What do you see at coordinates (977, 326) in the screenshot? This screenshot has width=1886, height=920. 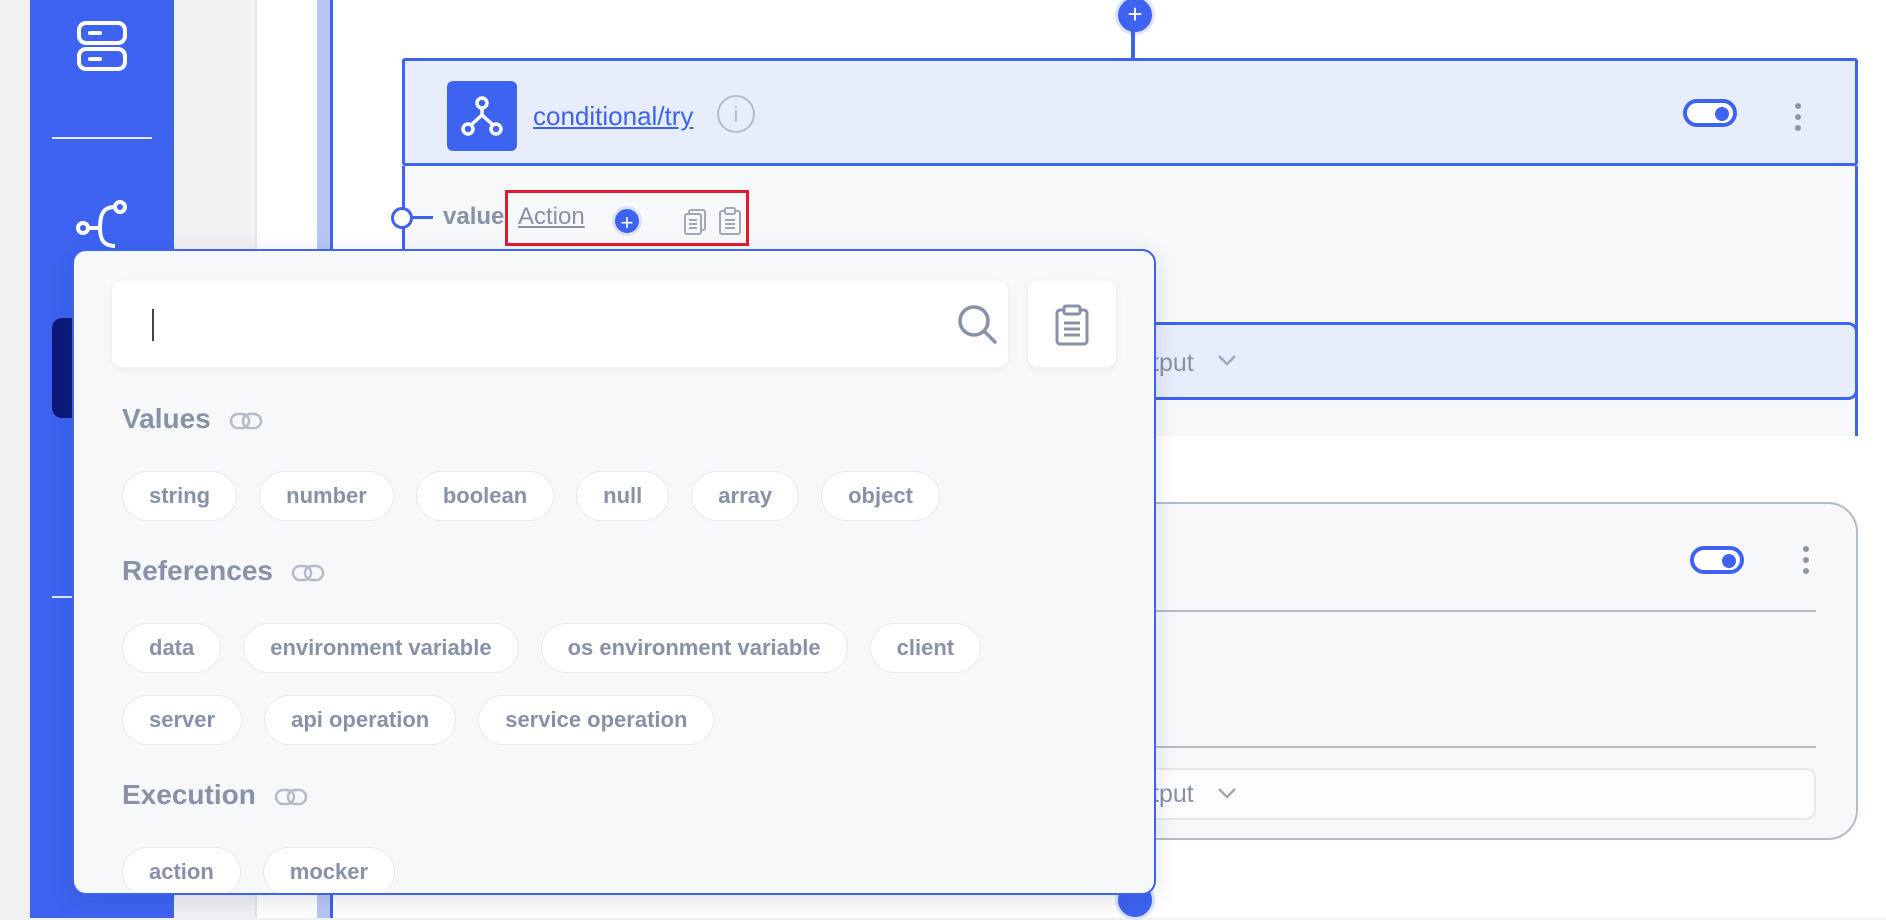 I see `search-icon` at bounding box center [977, 326].